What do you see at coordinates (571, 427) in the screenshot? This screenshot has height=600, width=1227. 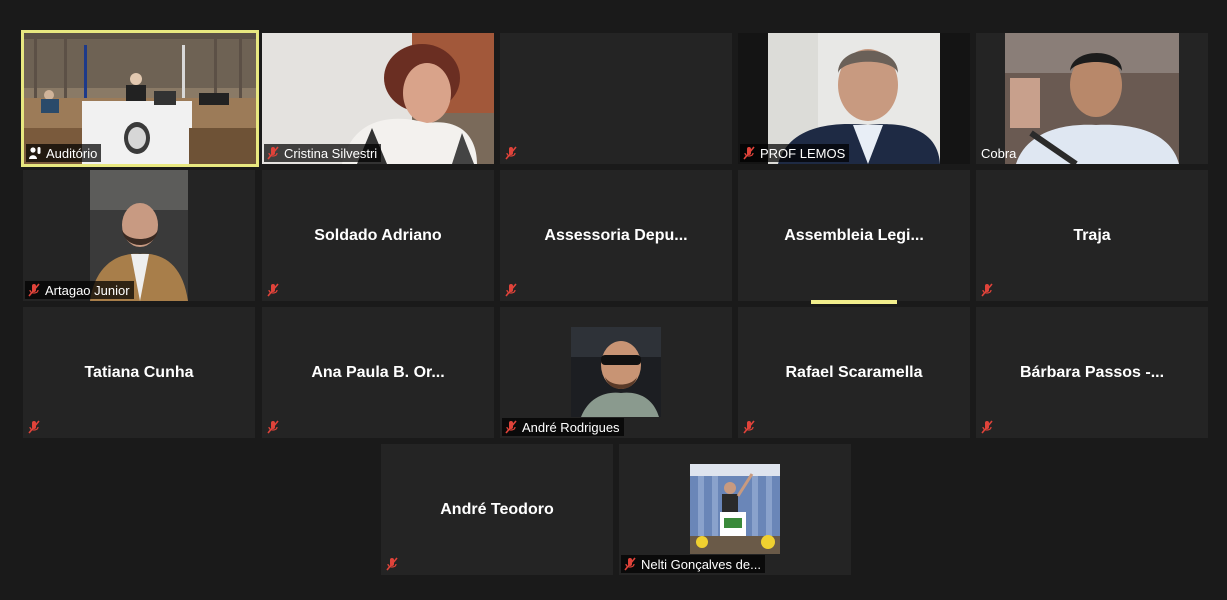 I see `participant-name: André Rodrigues` at bounding box center [571, 427].